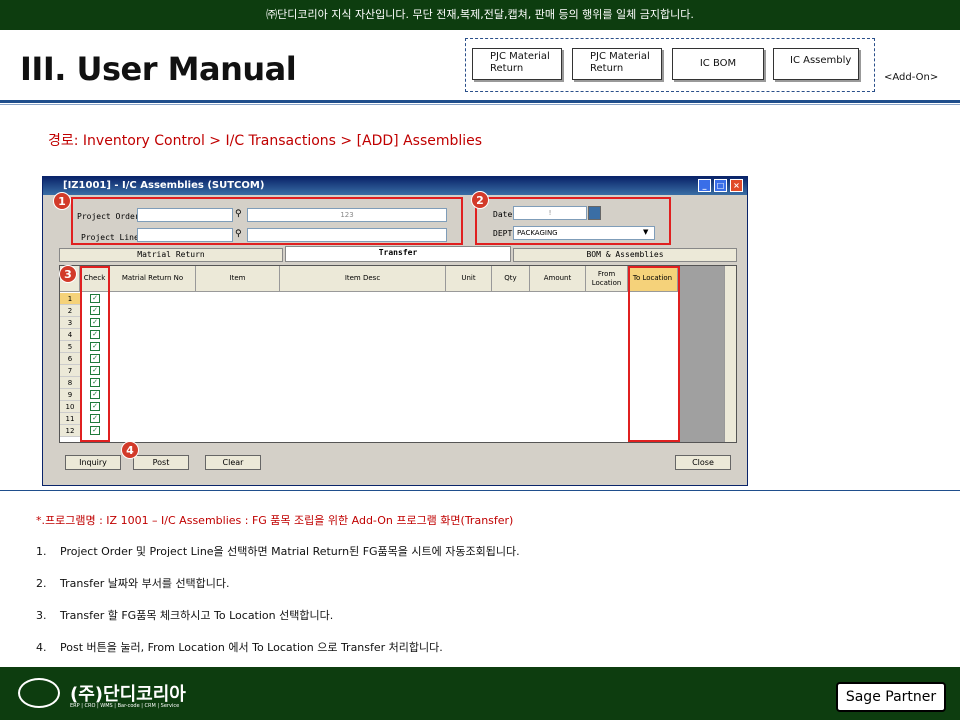 The width and height of the screenshot is (960, 720). I want to click on section-rule, so click(480, 490).